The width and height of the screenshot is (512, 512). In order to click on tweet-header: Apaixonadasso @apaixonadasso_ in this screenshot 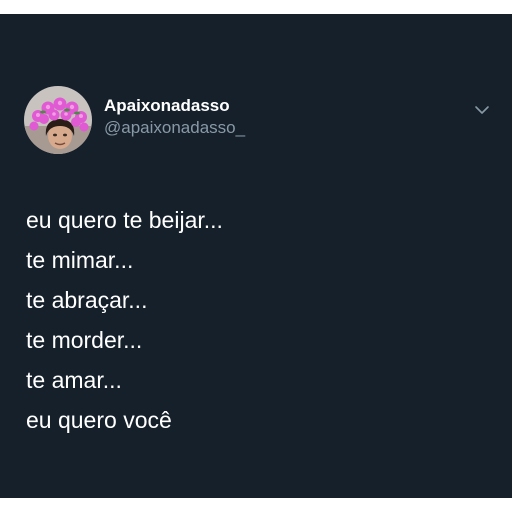, I will do `click(259, 121)`.